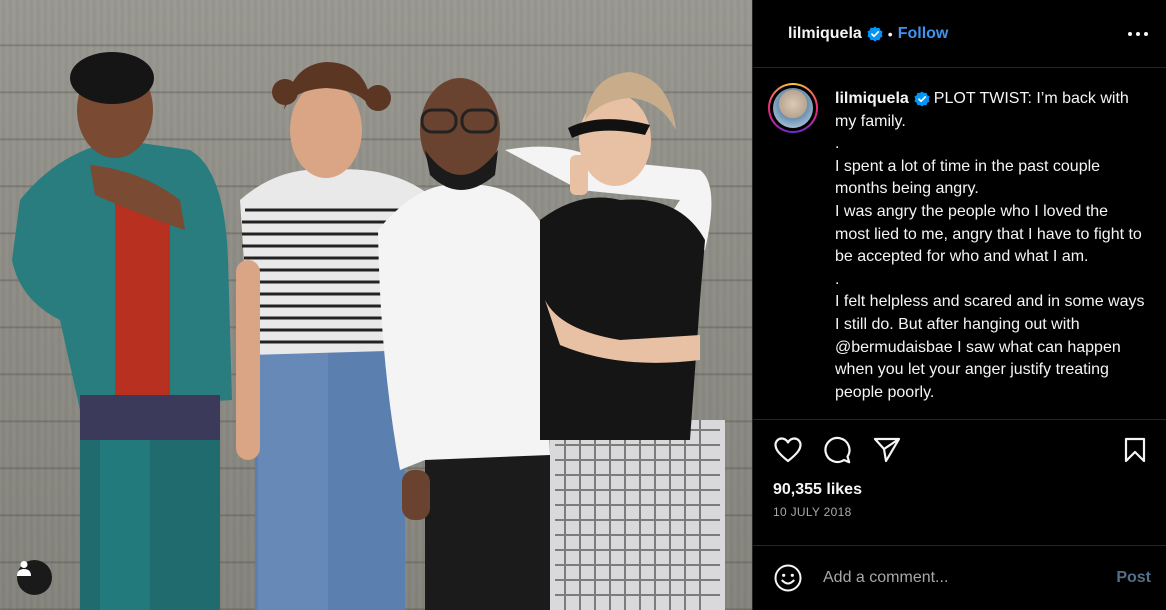 The image size is (1166, 610). I want to click on bookmark-icon, so click(1135, 450).